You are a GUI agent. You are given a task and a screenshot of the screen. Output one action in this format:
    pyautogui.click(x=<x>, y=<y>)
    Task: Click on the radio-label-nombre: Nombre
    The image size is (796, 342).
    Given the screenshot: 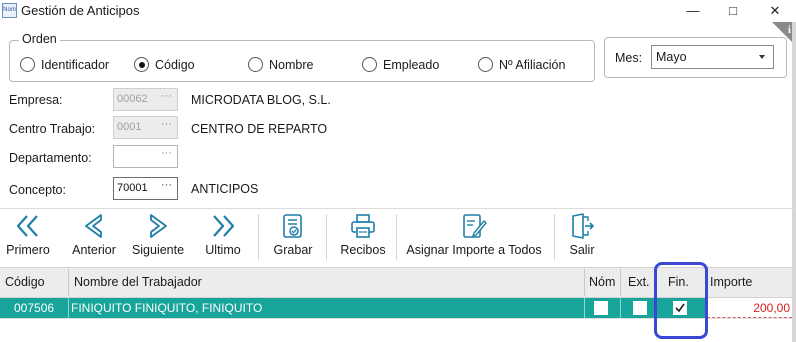 What is the action you would take?
    pyautogui.click(x=291, y=65)
    